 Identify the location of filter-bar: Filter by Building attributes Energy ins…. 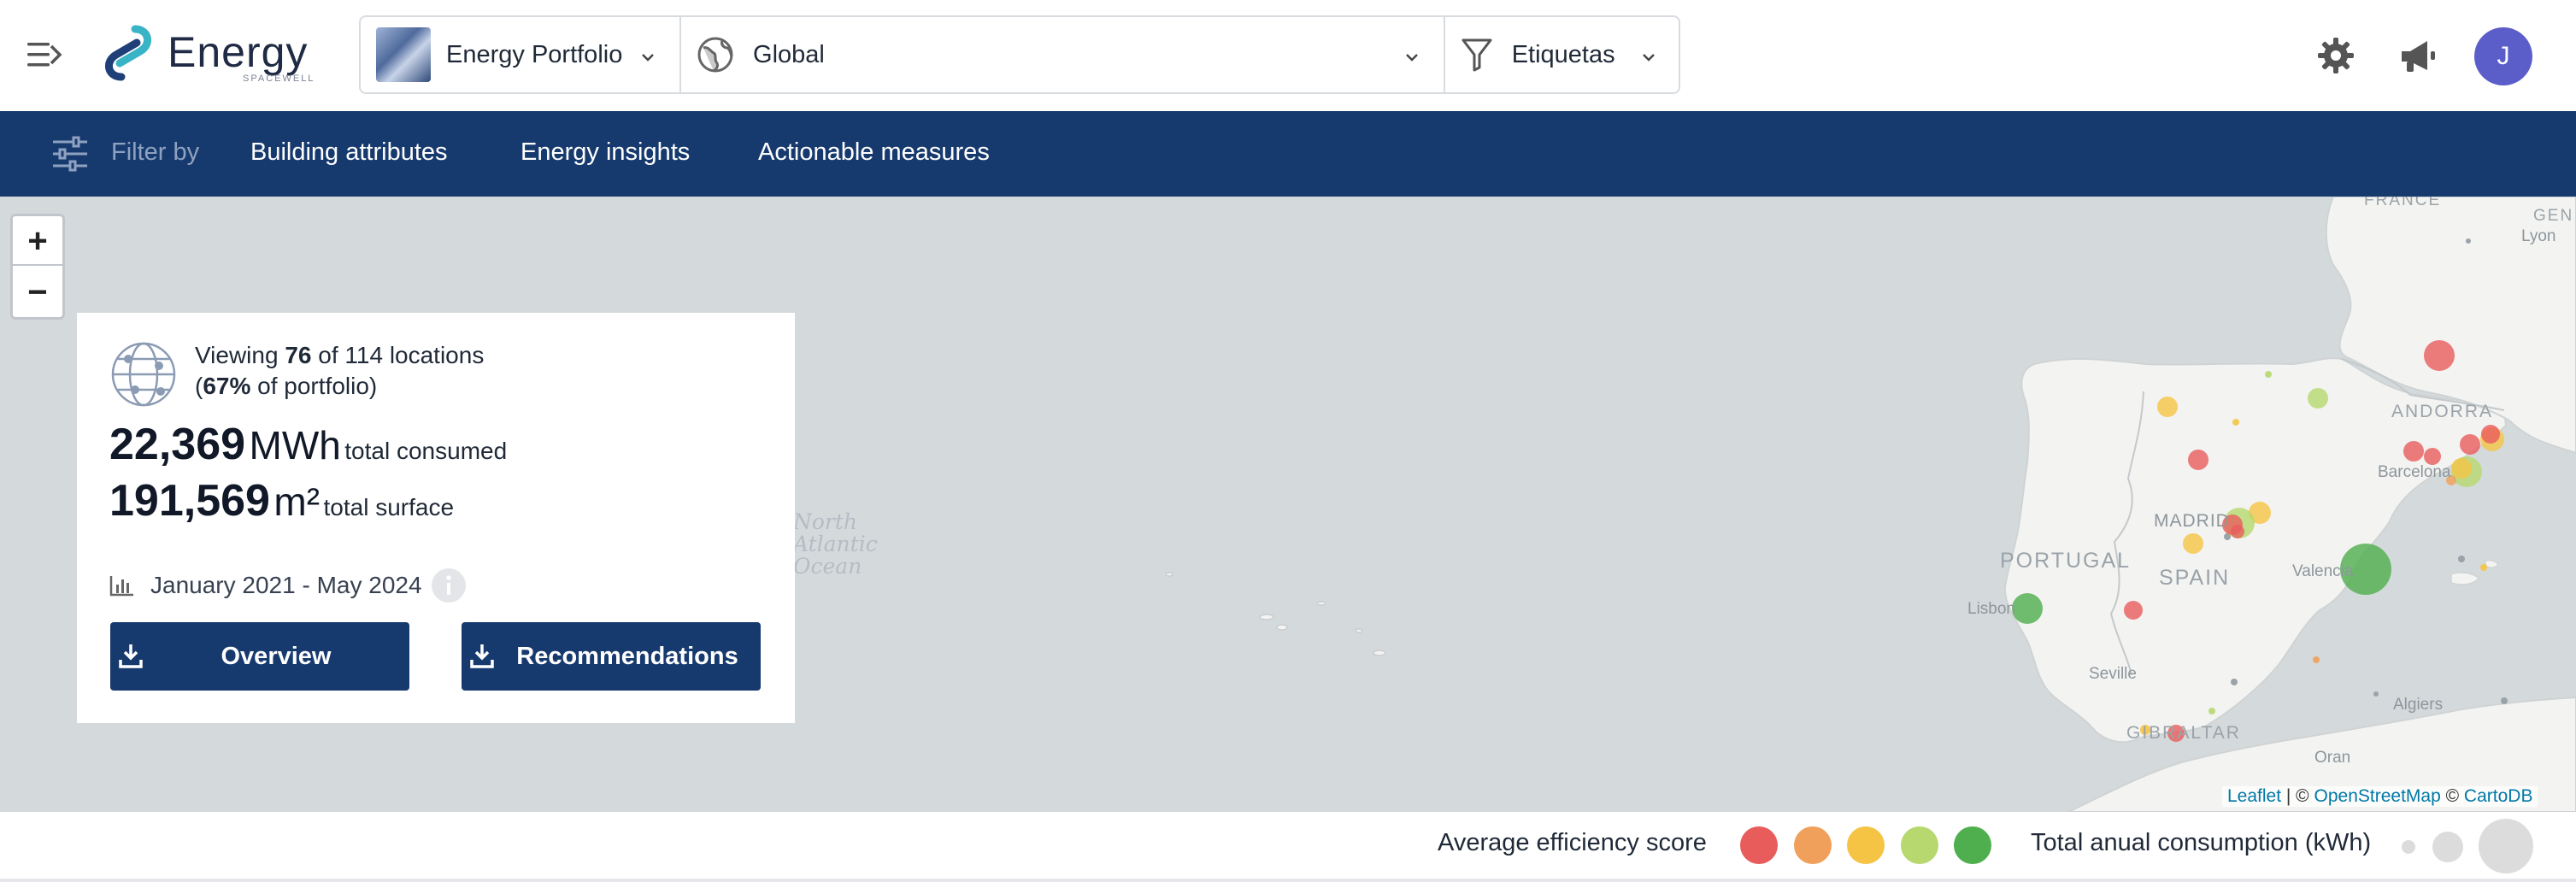
(1288, 154).